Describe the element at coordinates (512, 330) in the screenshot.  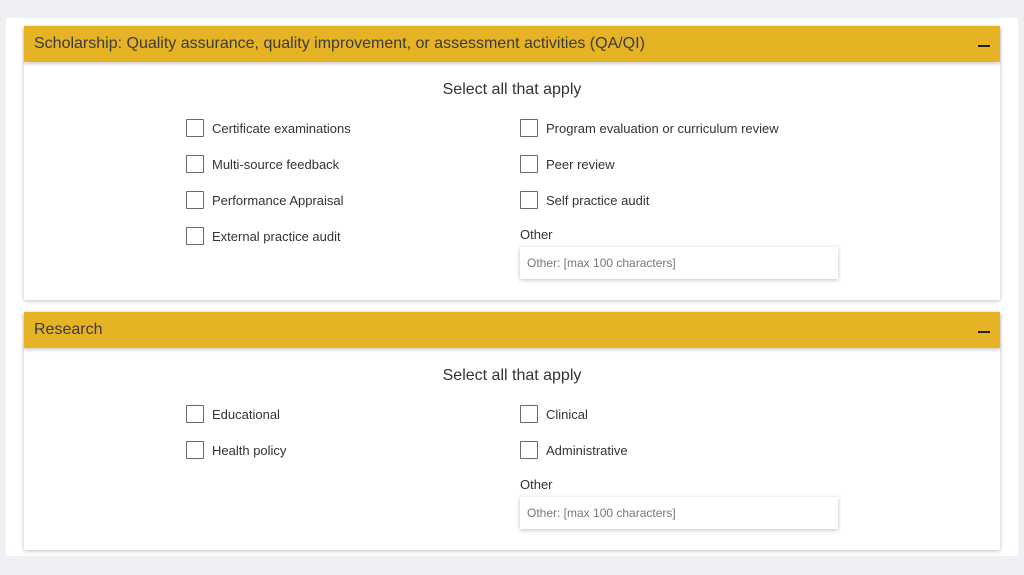
I see `research-panel-header: Research` at that location.